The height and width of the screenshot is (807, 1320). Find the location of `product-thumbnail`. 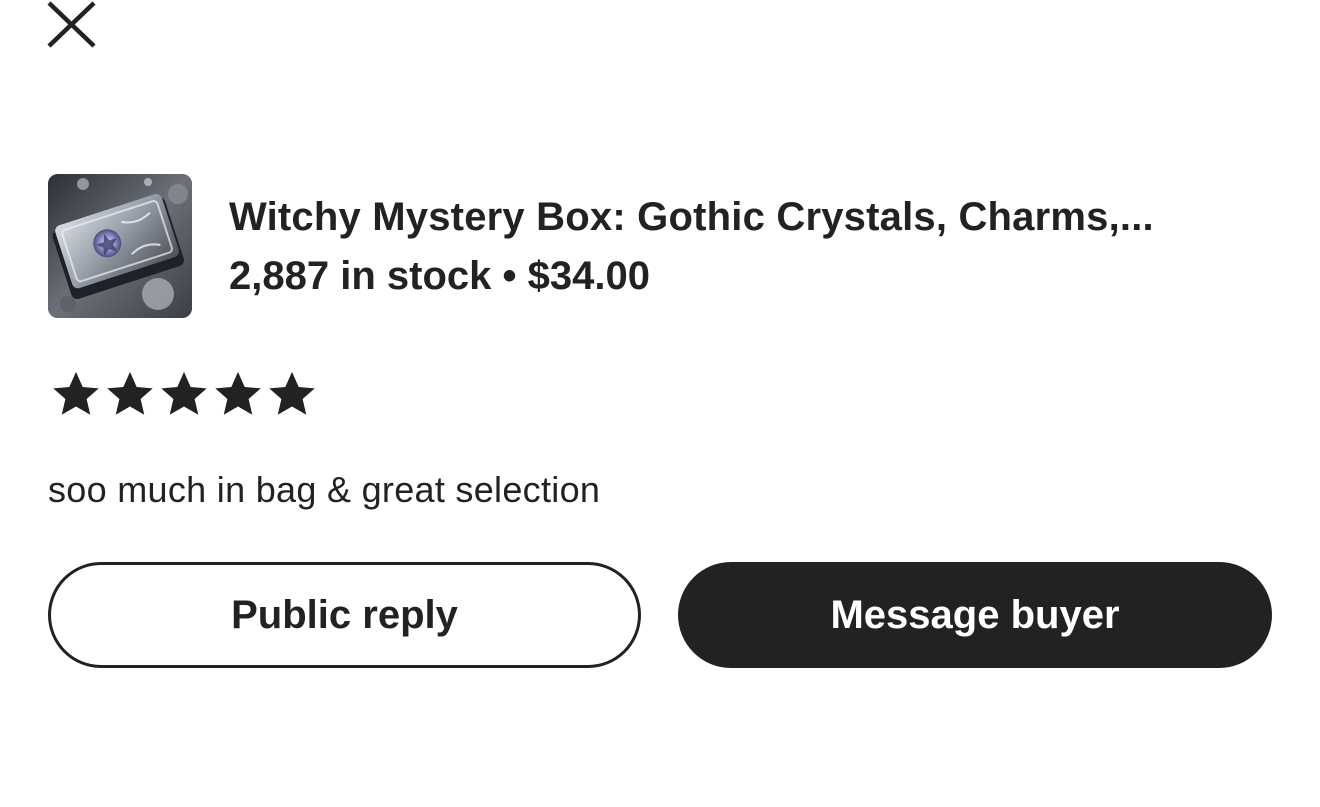

product-thumbnail is located at coordinates (120, 246).